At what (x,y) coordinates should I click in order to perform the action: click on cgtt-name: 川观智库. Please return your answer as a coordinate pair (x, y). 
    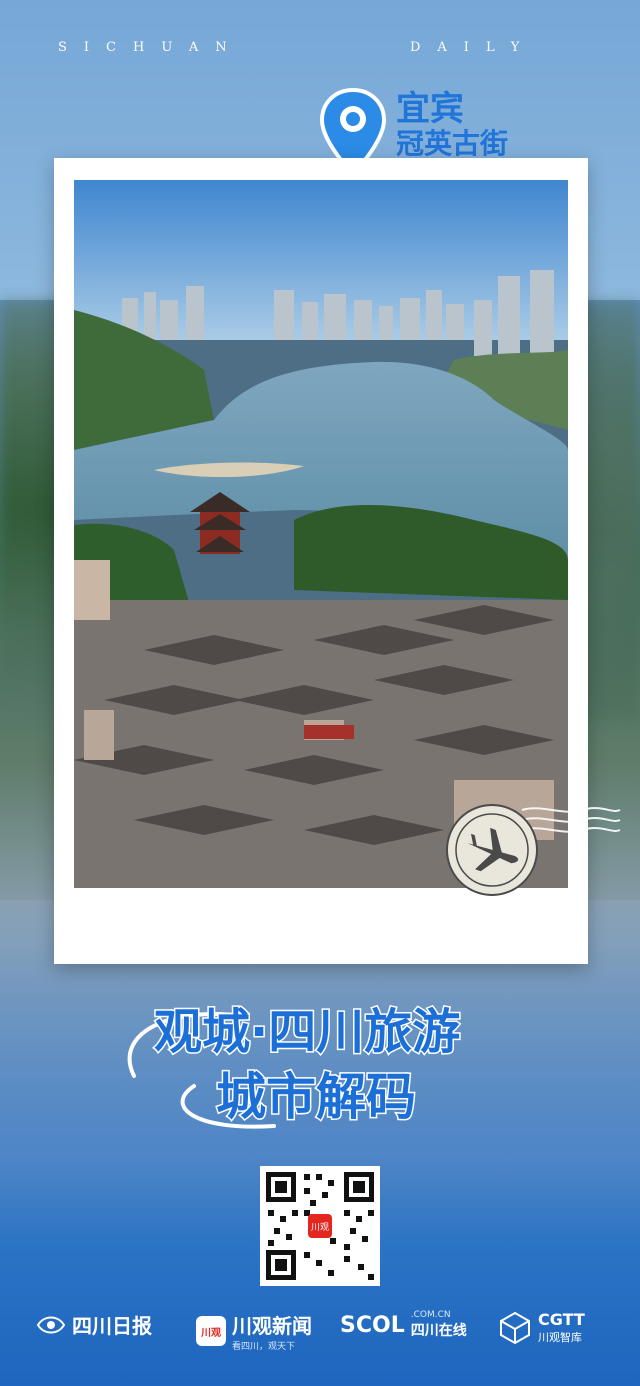
    Looking at the image, I should click on (560, 1337).